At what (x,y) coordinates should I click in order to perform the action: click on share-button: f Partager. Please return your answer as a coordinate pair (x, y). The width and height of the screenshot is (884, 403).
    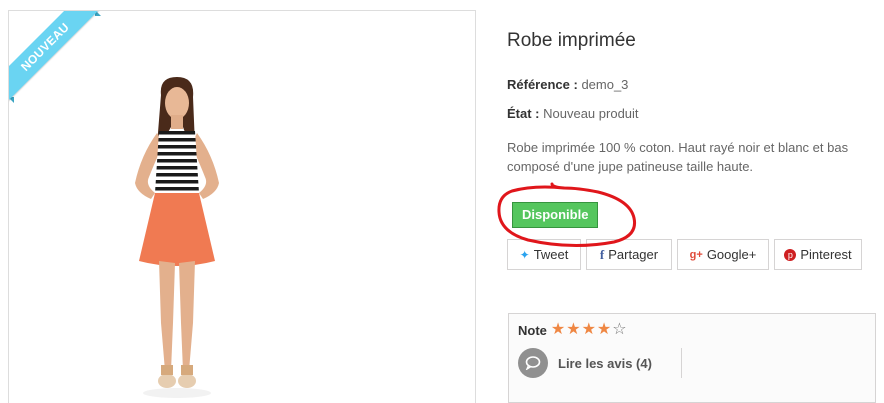
    Looking at the image, I should click on (629, 254).